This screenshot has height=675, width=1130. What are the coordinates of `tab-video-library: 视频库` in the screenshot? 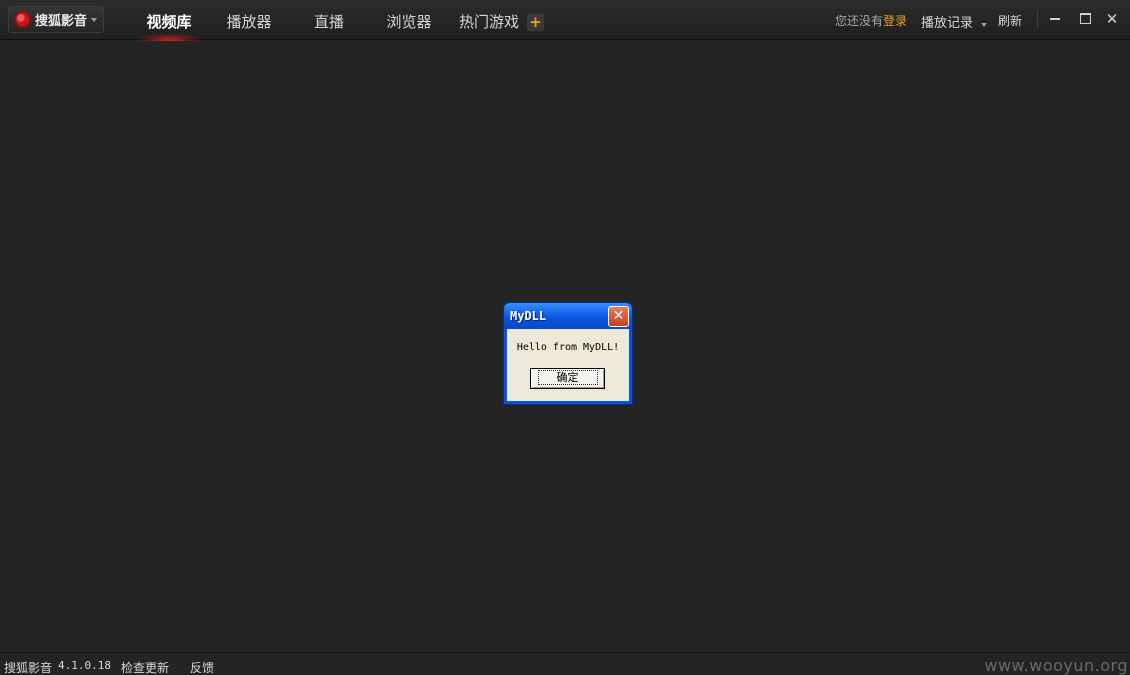 It's located at (169, 20).